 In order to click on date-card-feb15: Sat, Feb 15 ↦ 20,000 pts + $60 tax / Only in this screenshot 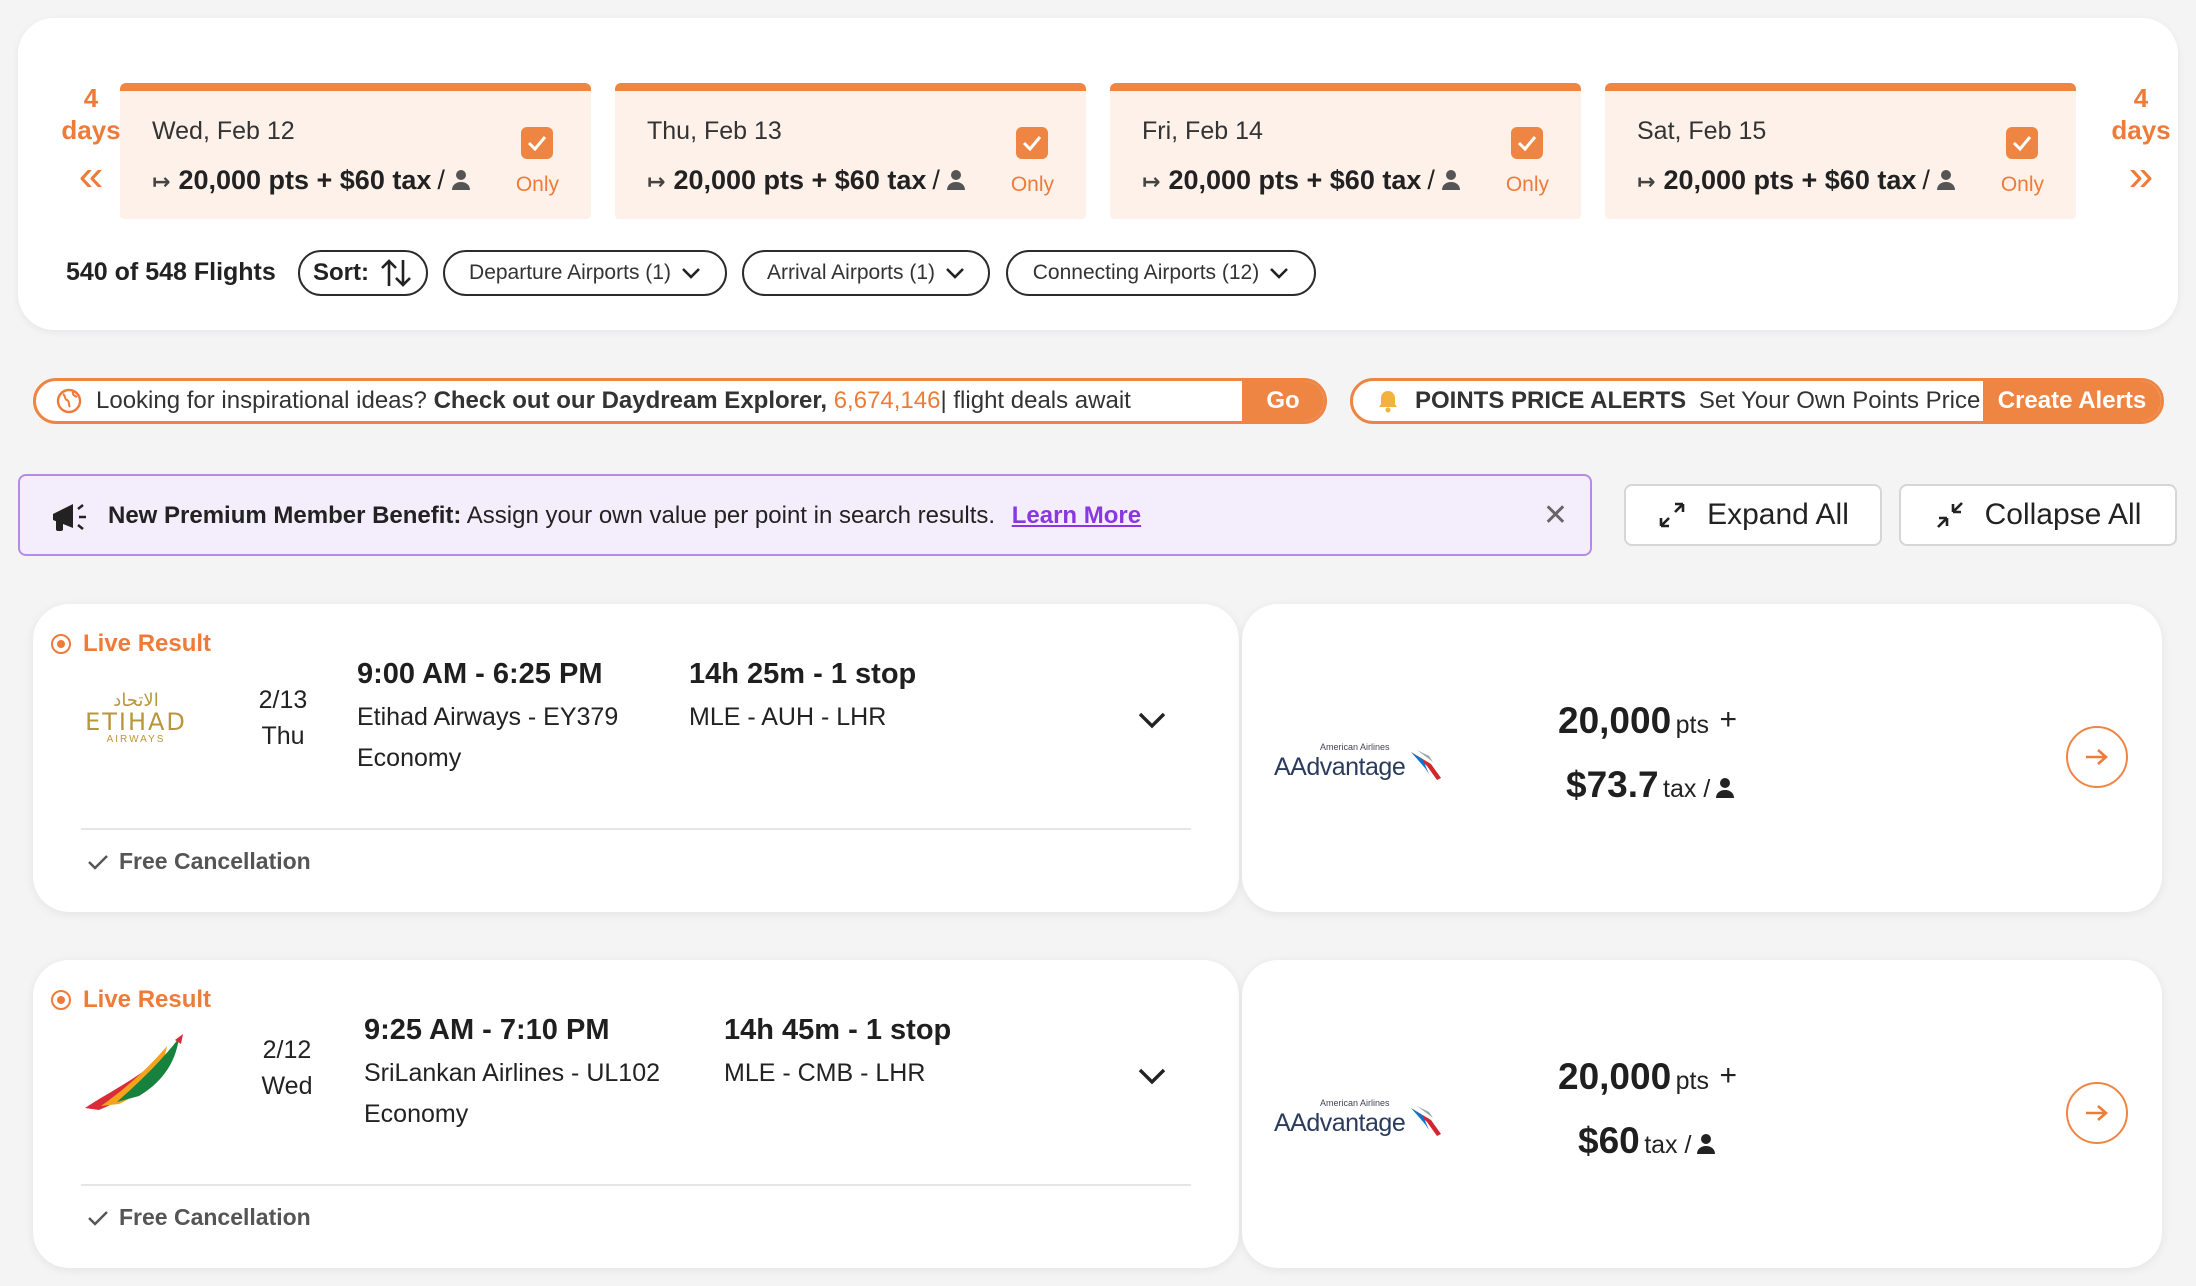, I will do `click(1840, 151)`.